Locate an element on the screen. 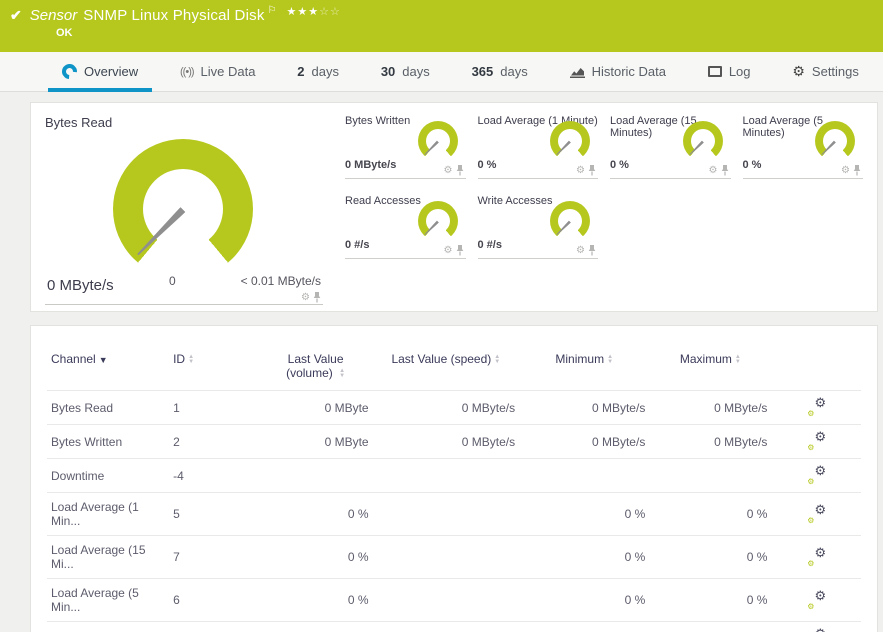 Image resolution: width=883 pixels, height=632 pixels. gear-icon: ⚙ is located at coordinates (798, 71).